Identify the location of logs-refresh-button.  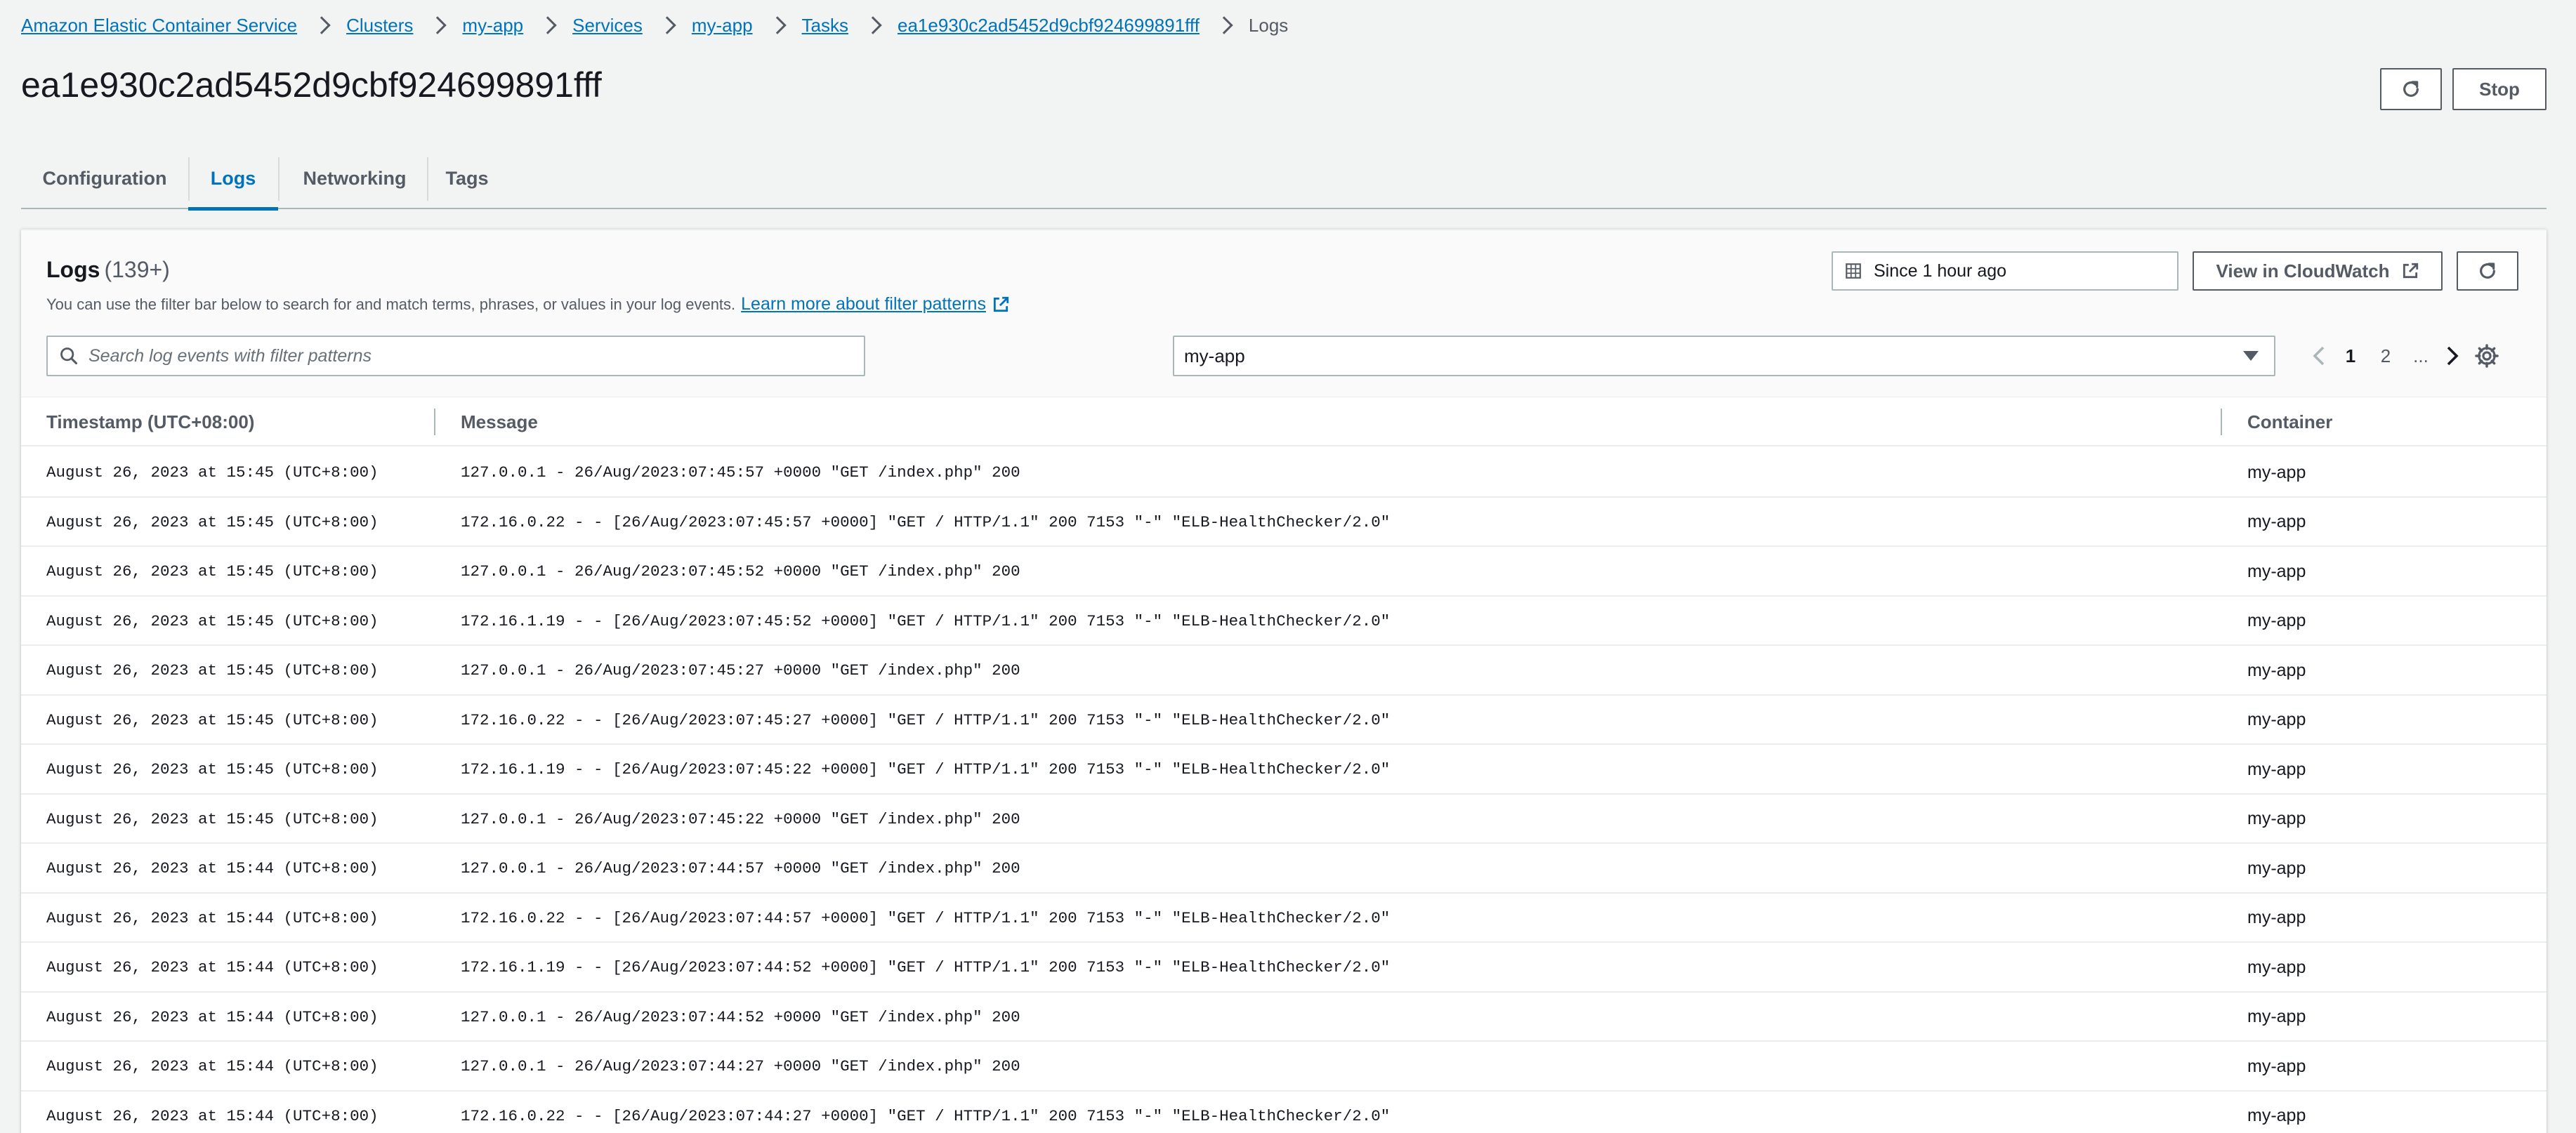
(2487, 271).